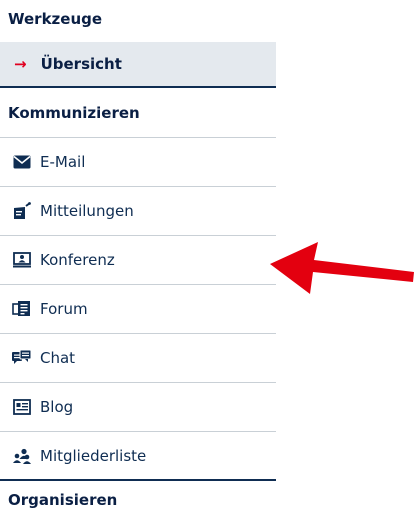  Describe the element at coordinates (138, 309) in the screenshot. I see `sidebar-item-forum: Forum` at that location.